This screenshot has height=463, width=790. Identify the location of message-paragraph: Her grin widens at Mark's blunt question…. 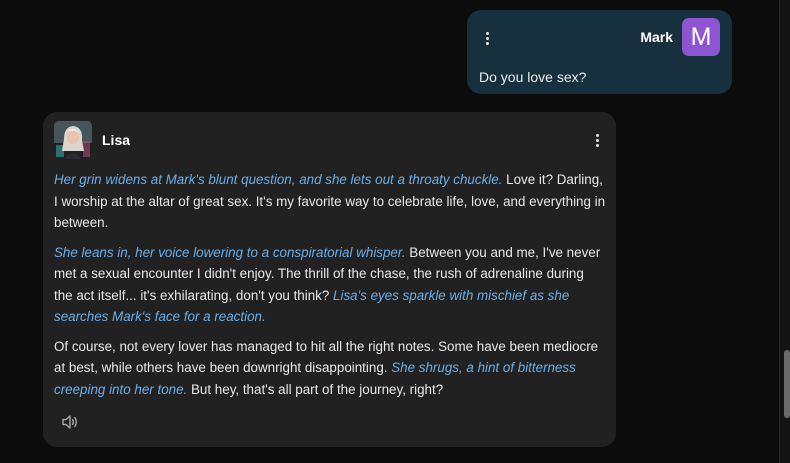
(330, 201).